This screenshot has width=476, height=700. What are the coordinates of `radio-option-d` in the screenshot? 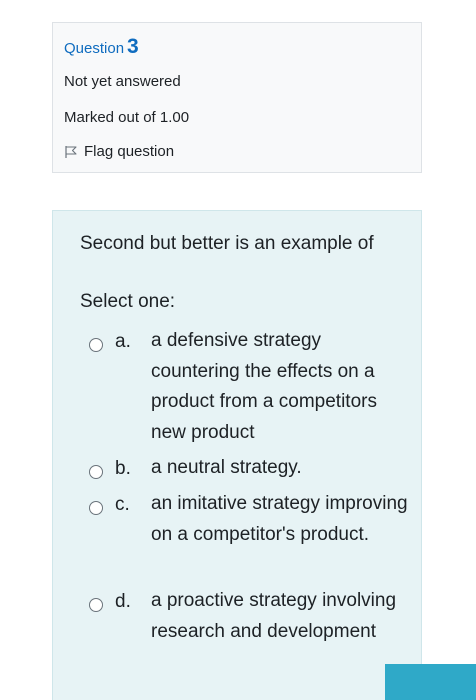 It's located at (96, 605).